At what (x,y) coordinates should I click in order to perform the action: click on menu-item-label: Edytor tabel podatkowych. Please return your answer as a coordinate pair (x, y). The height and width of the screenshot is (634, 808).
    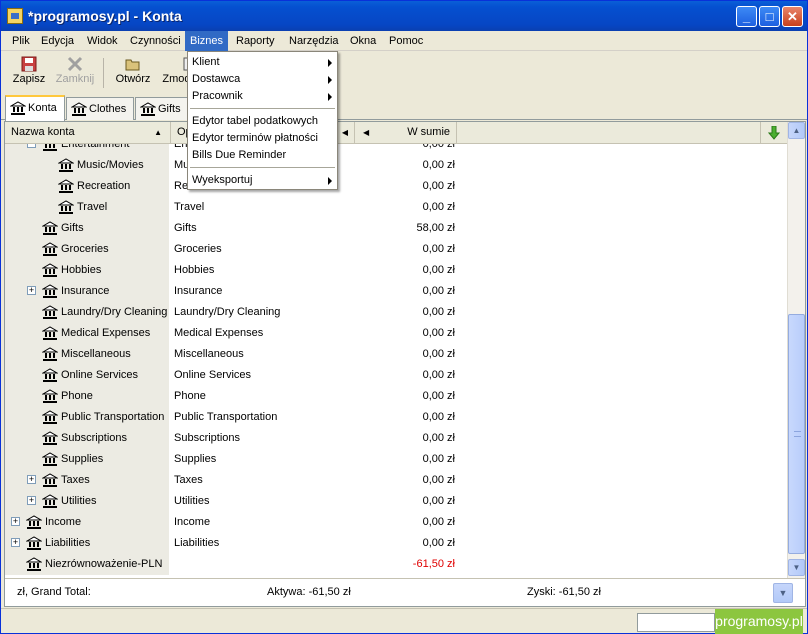
    Looking at the image, I should click on (255, 121).